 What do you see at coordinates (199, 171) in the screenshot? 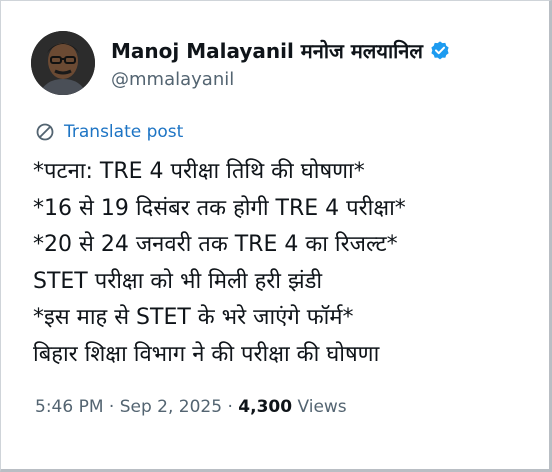
I see `post-line-1: *पटना: TRE 4 परीक्षा तिथि की घोषणा*` at bounding box center [199, 171].